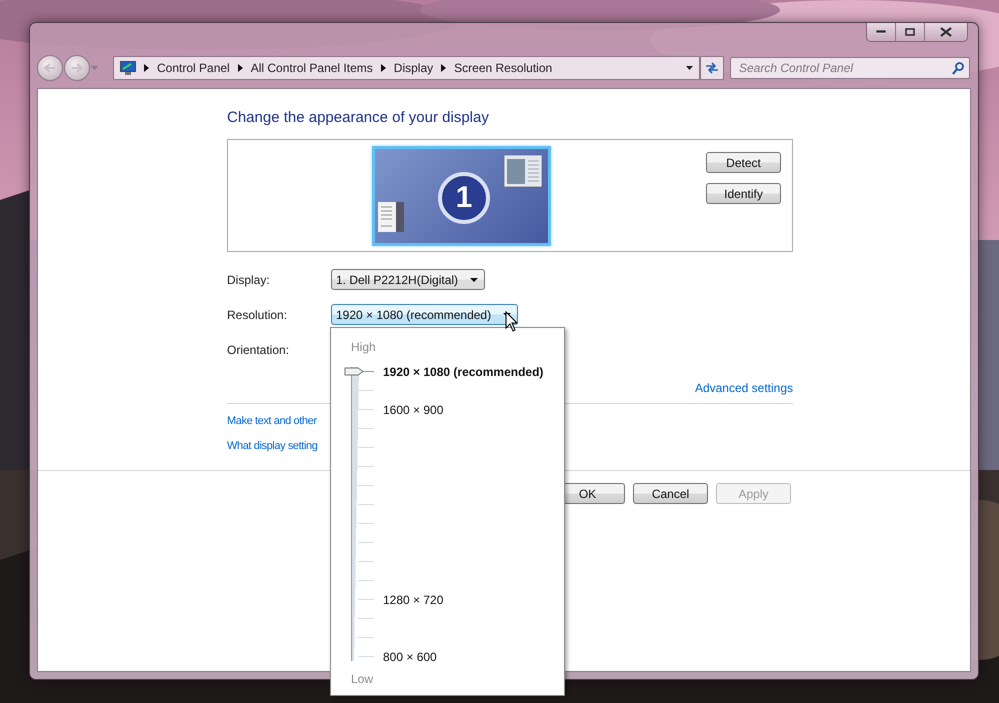 This screenshot has height=703, width=999. What do you see at coordinates (523, 171) in the screenshot?
I see `window-drawing` at bounding box center [523, 171].